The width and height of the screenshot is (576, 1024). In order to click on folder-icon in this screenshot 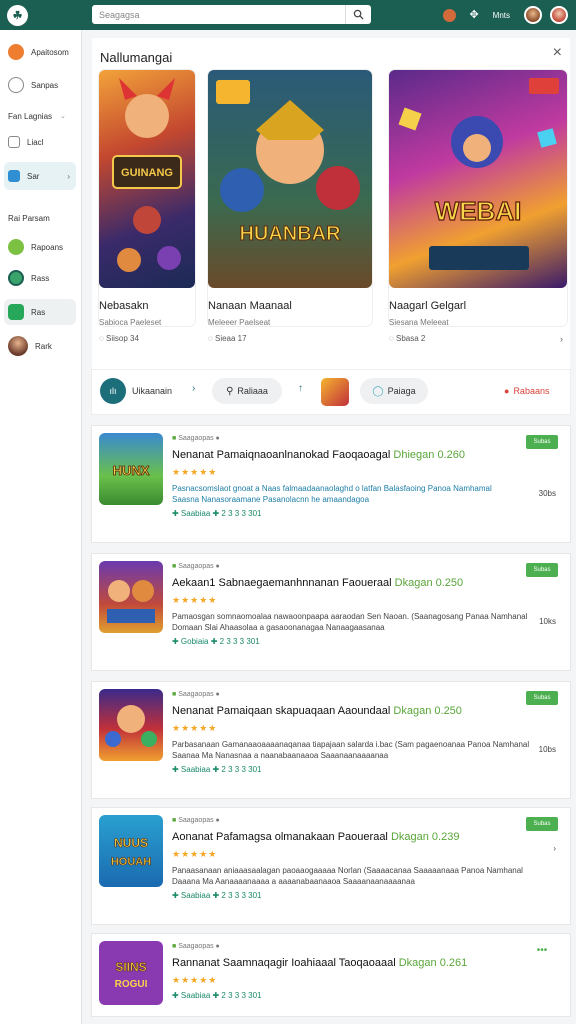, I will do `click(14, 176)`.